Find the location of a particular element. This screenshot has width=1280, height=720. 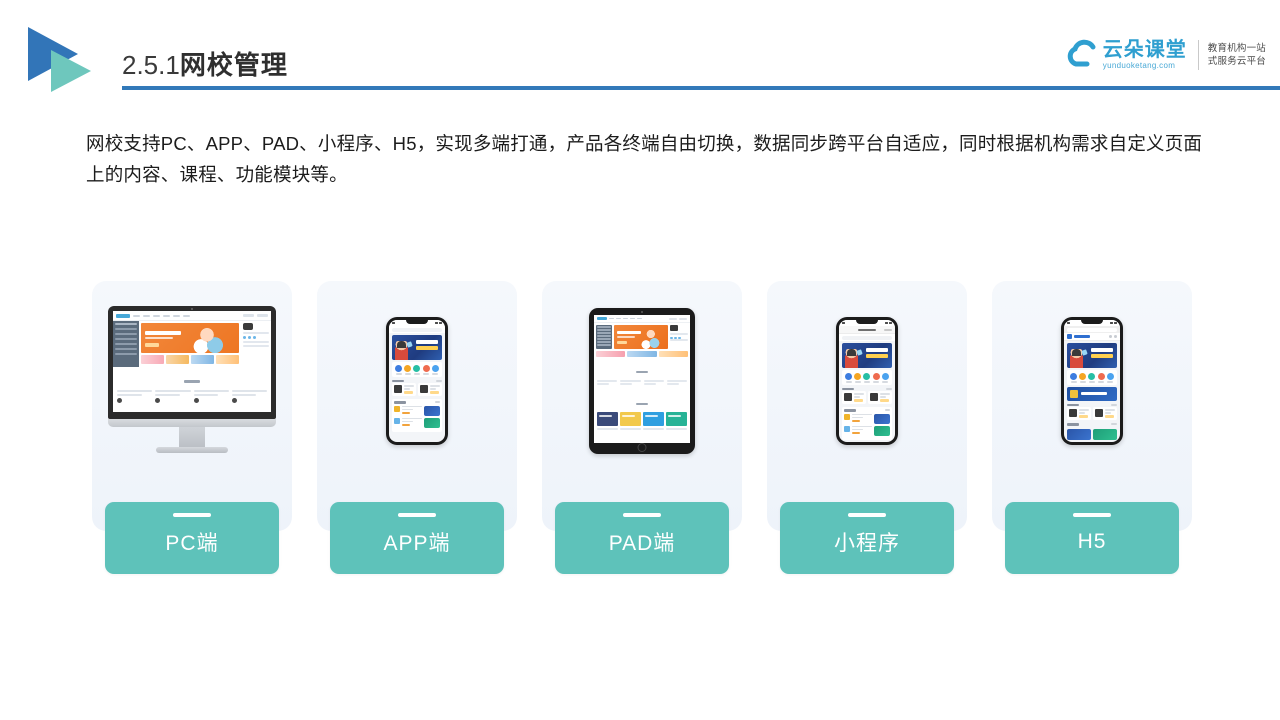

brand-mark: 云朵课堂 yunduoketang.com is located at coordinates (1127, 55).